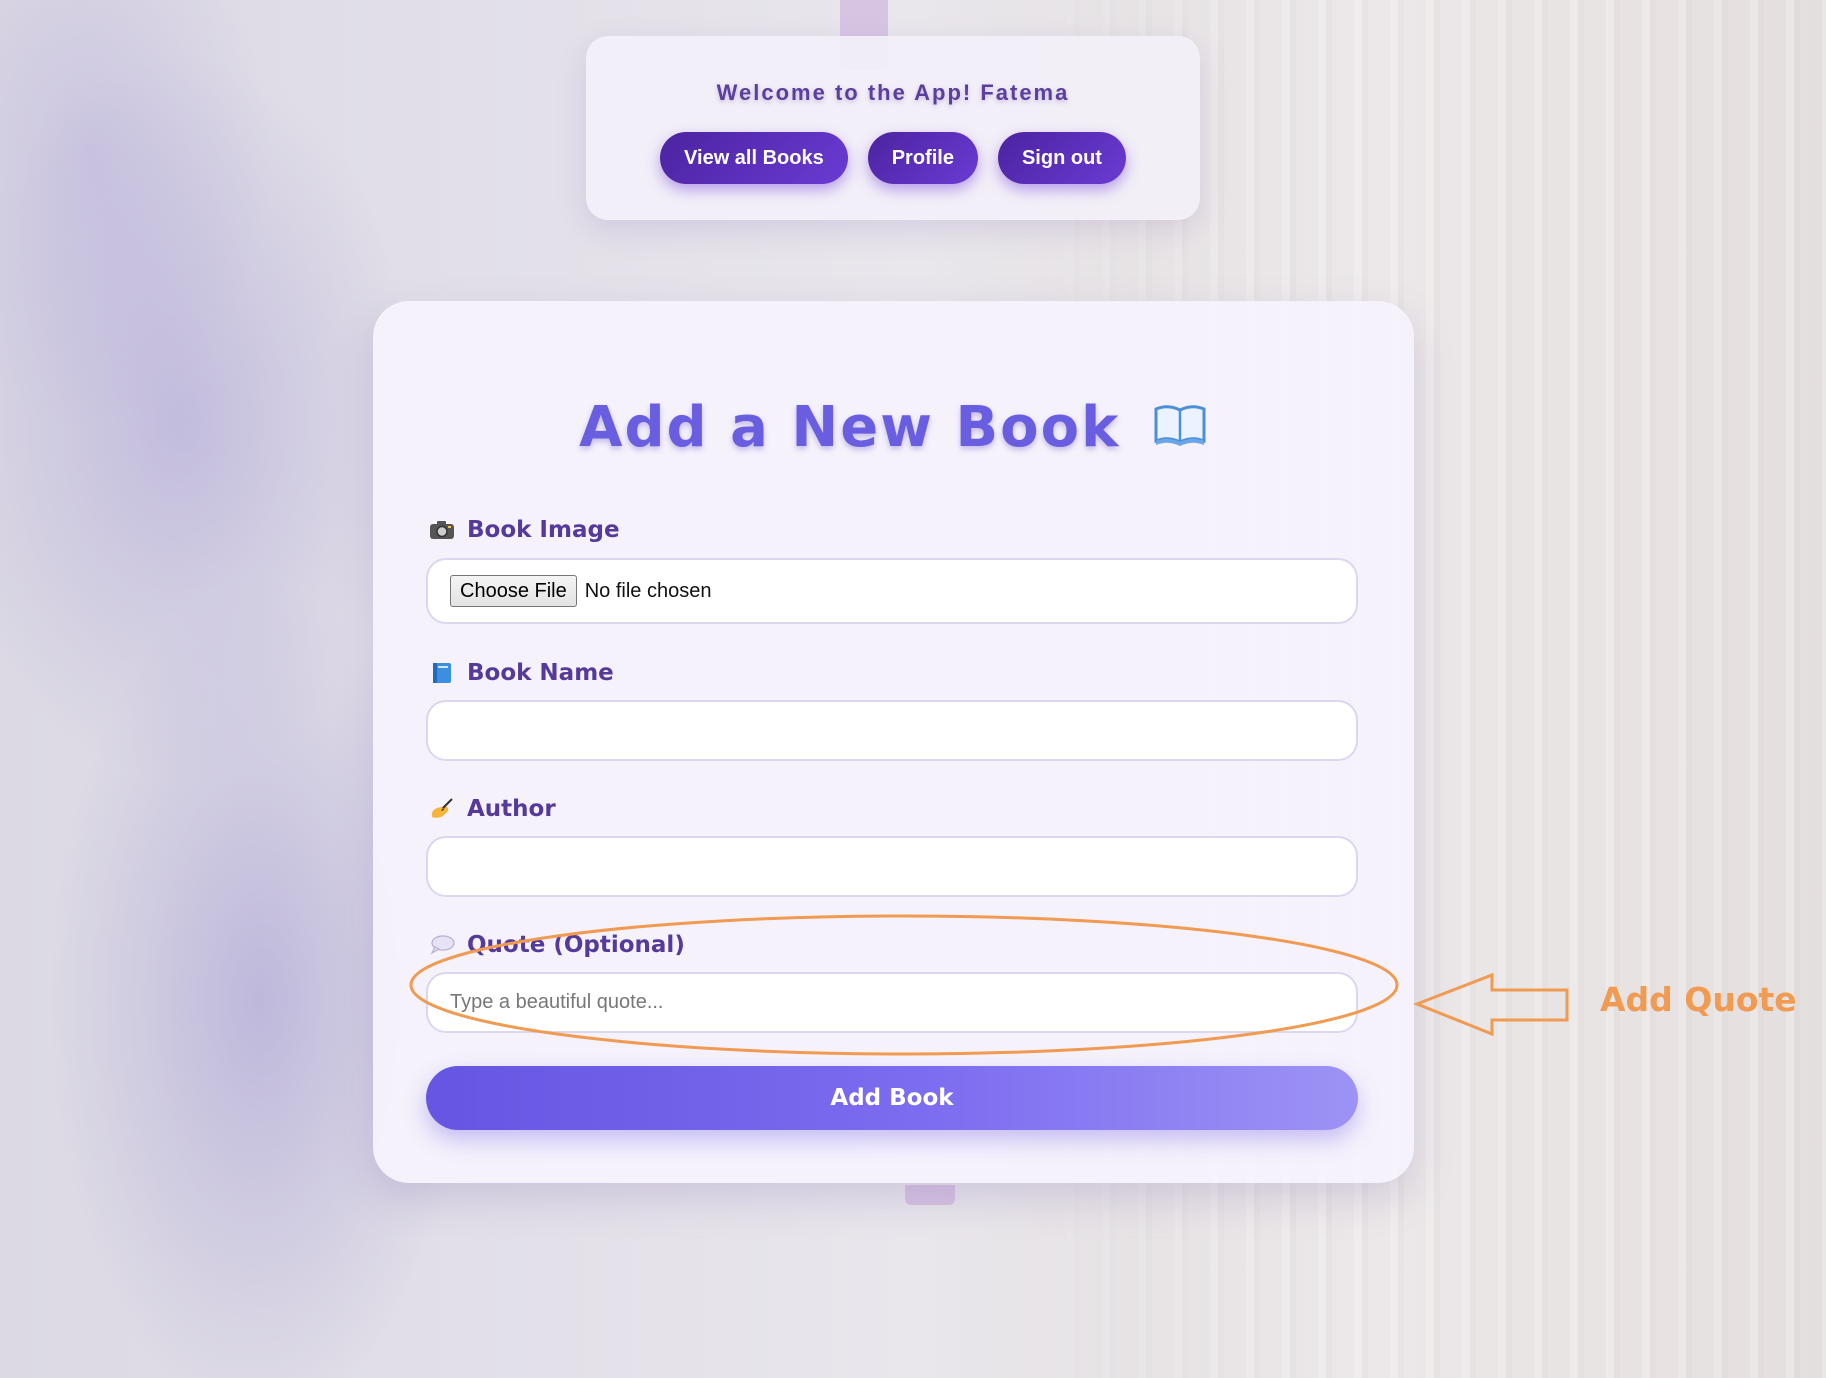  What do you see at coordinates (1061, 158) in the screenshot?
I see `sign-out-button: Sign out` at bounding box center [1061, 158].